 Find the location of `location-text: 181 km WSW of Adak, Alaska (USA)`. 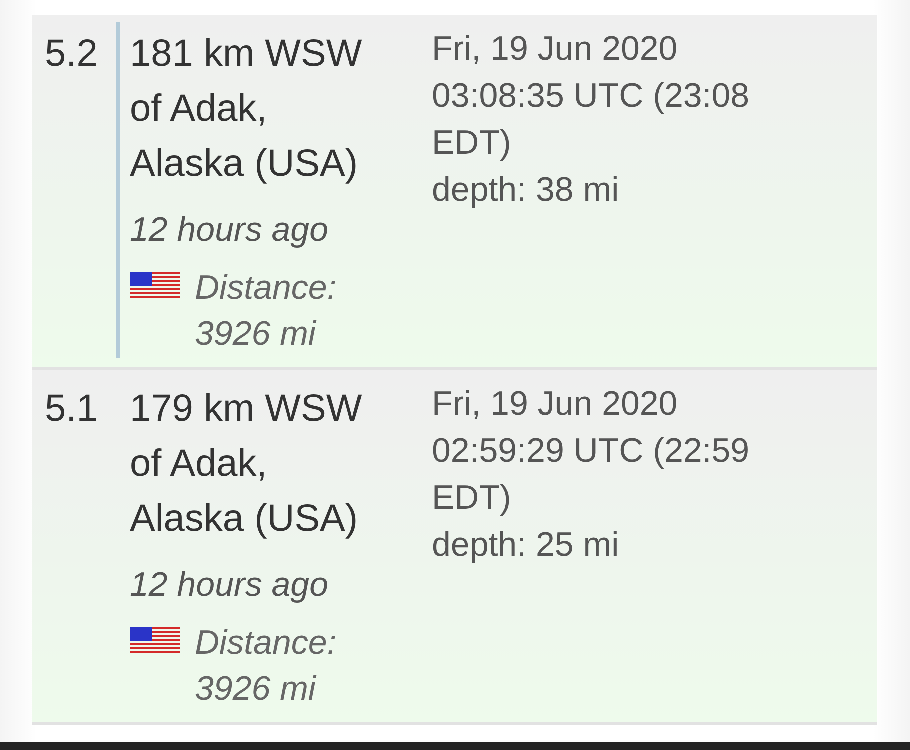

location-text: 181 km WSW of Adak, Alaska (USA) is located at coordinates (247, 109).